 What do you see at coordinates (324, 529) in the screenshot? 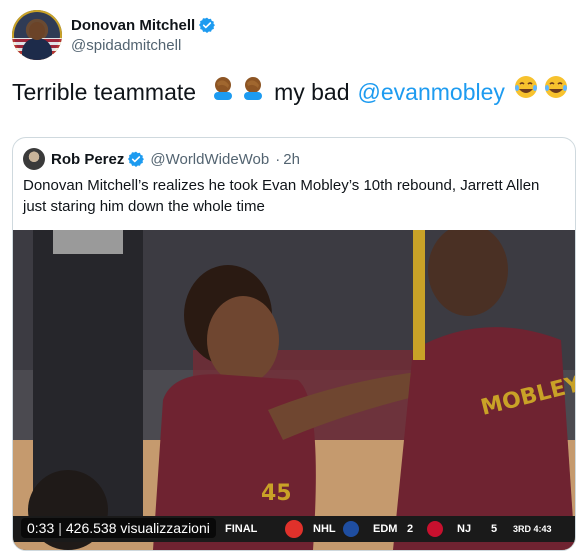
I see `score-league: NHL` at bounding box center [324, 529].